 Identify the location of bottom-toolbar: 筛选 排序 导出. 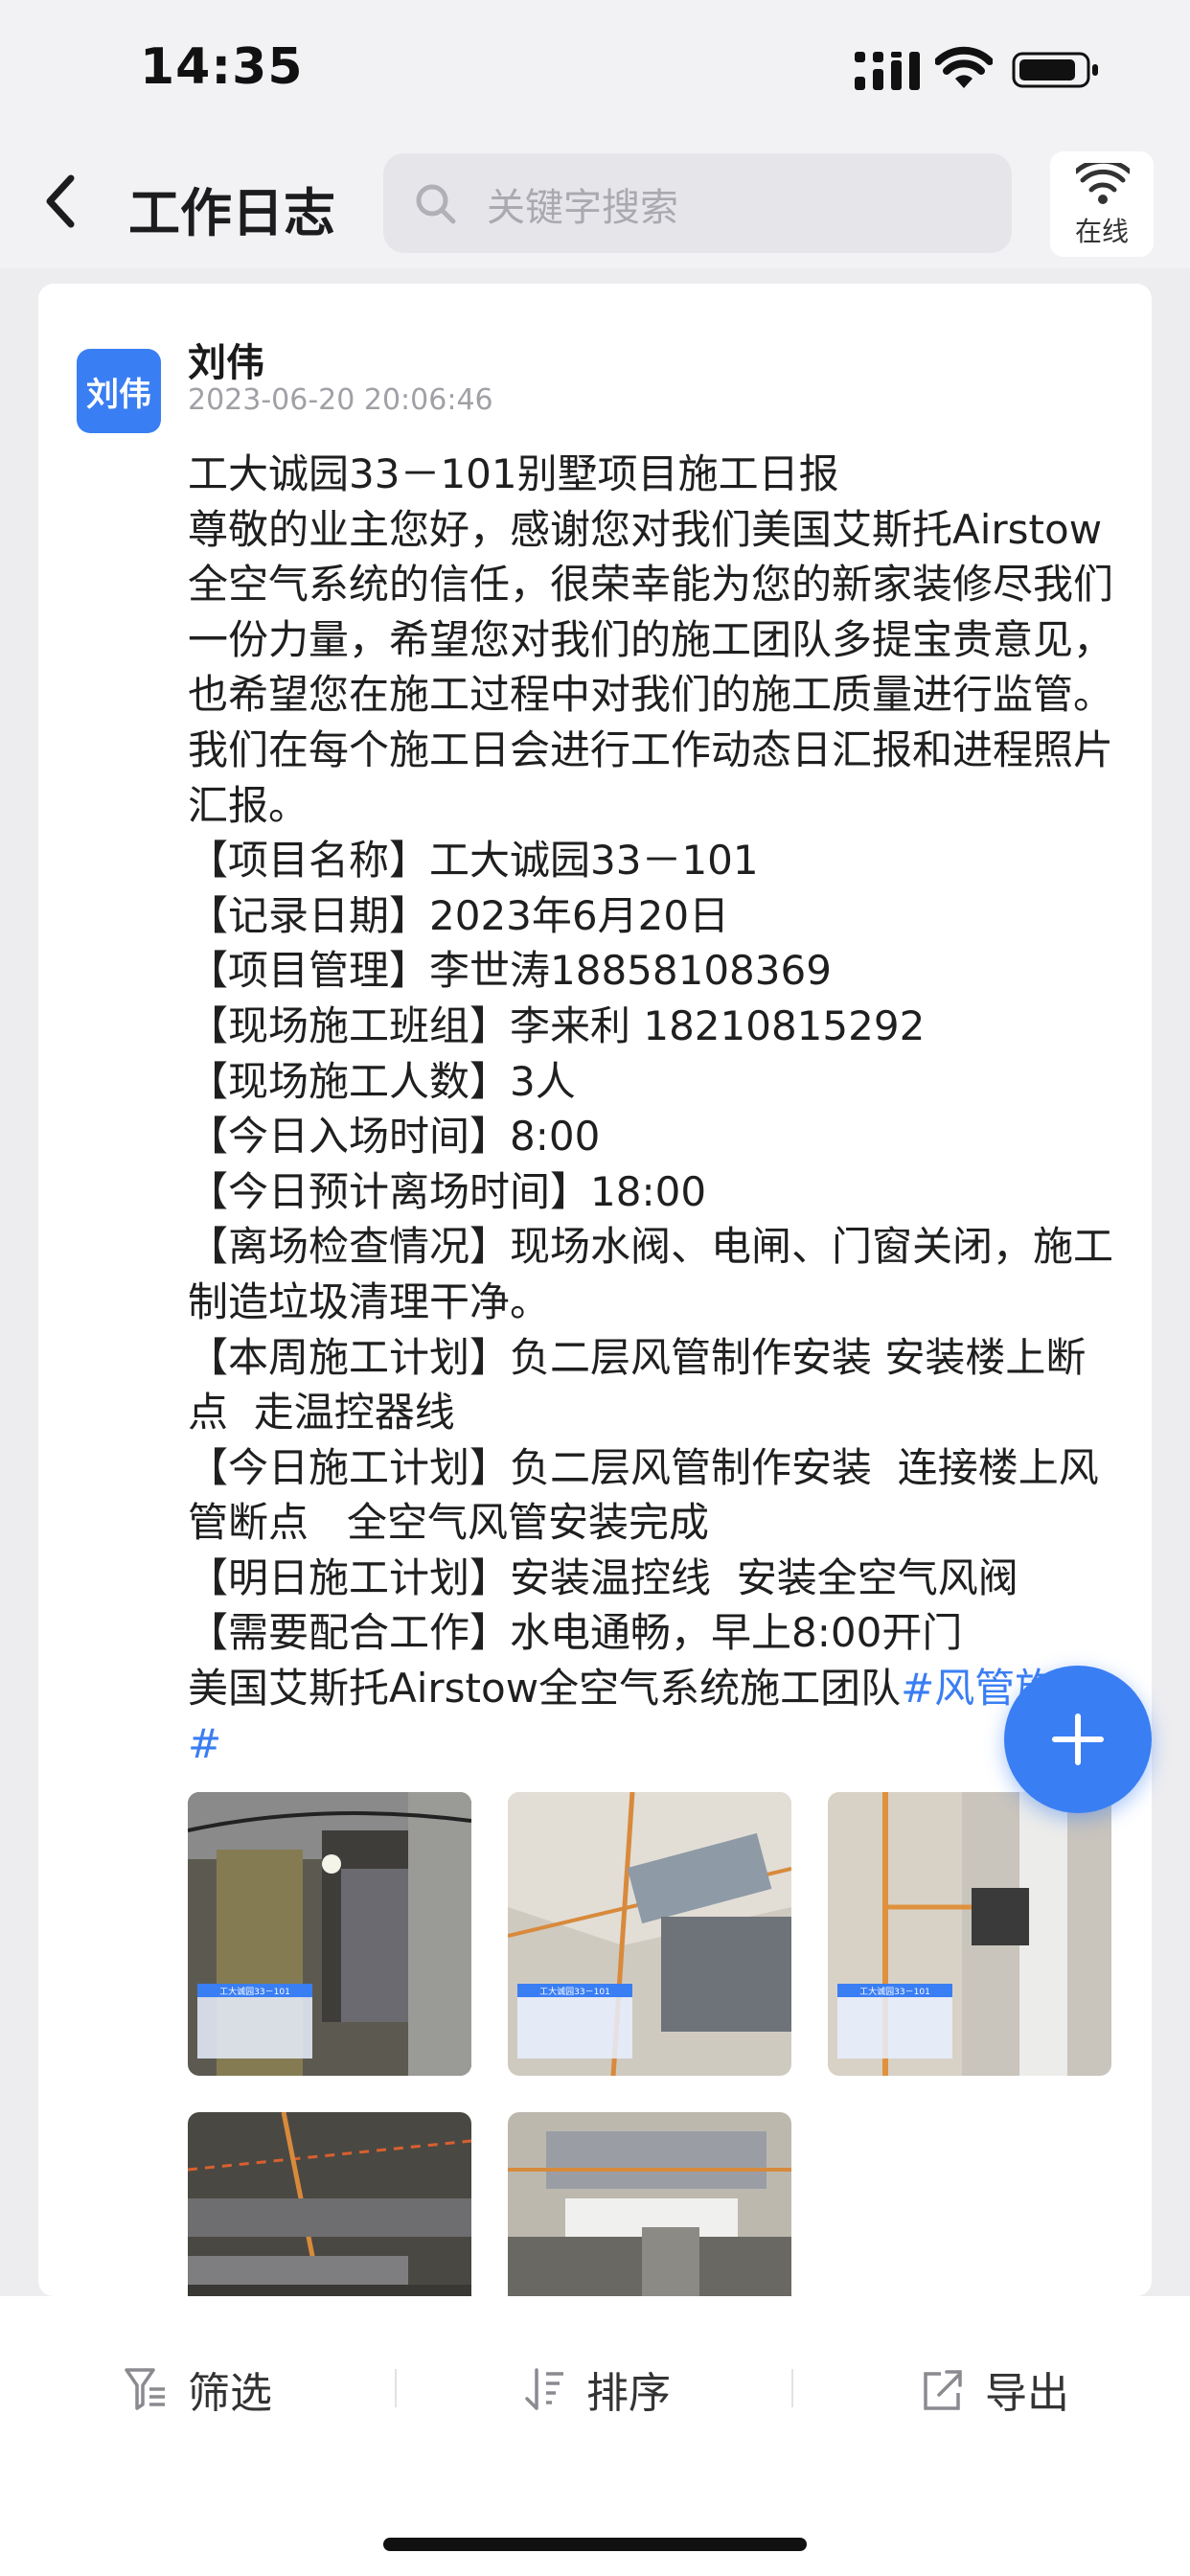
(595, 2436).